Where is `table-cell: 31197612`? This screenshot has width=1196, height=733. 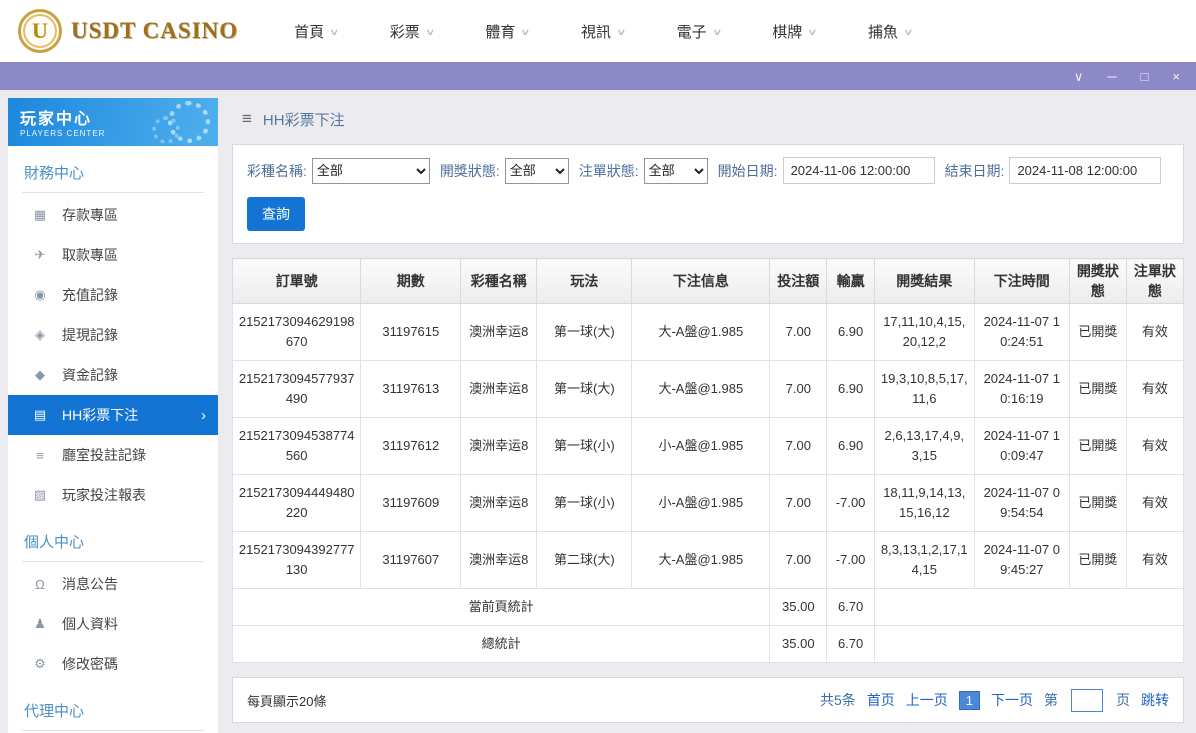
table-cell: 31197612 is located at coordinates (411, 446).